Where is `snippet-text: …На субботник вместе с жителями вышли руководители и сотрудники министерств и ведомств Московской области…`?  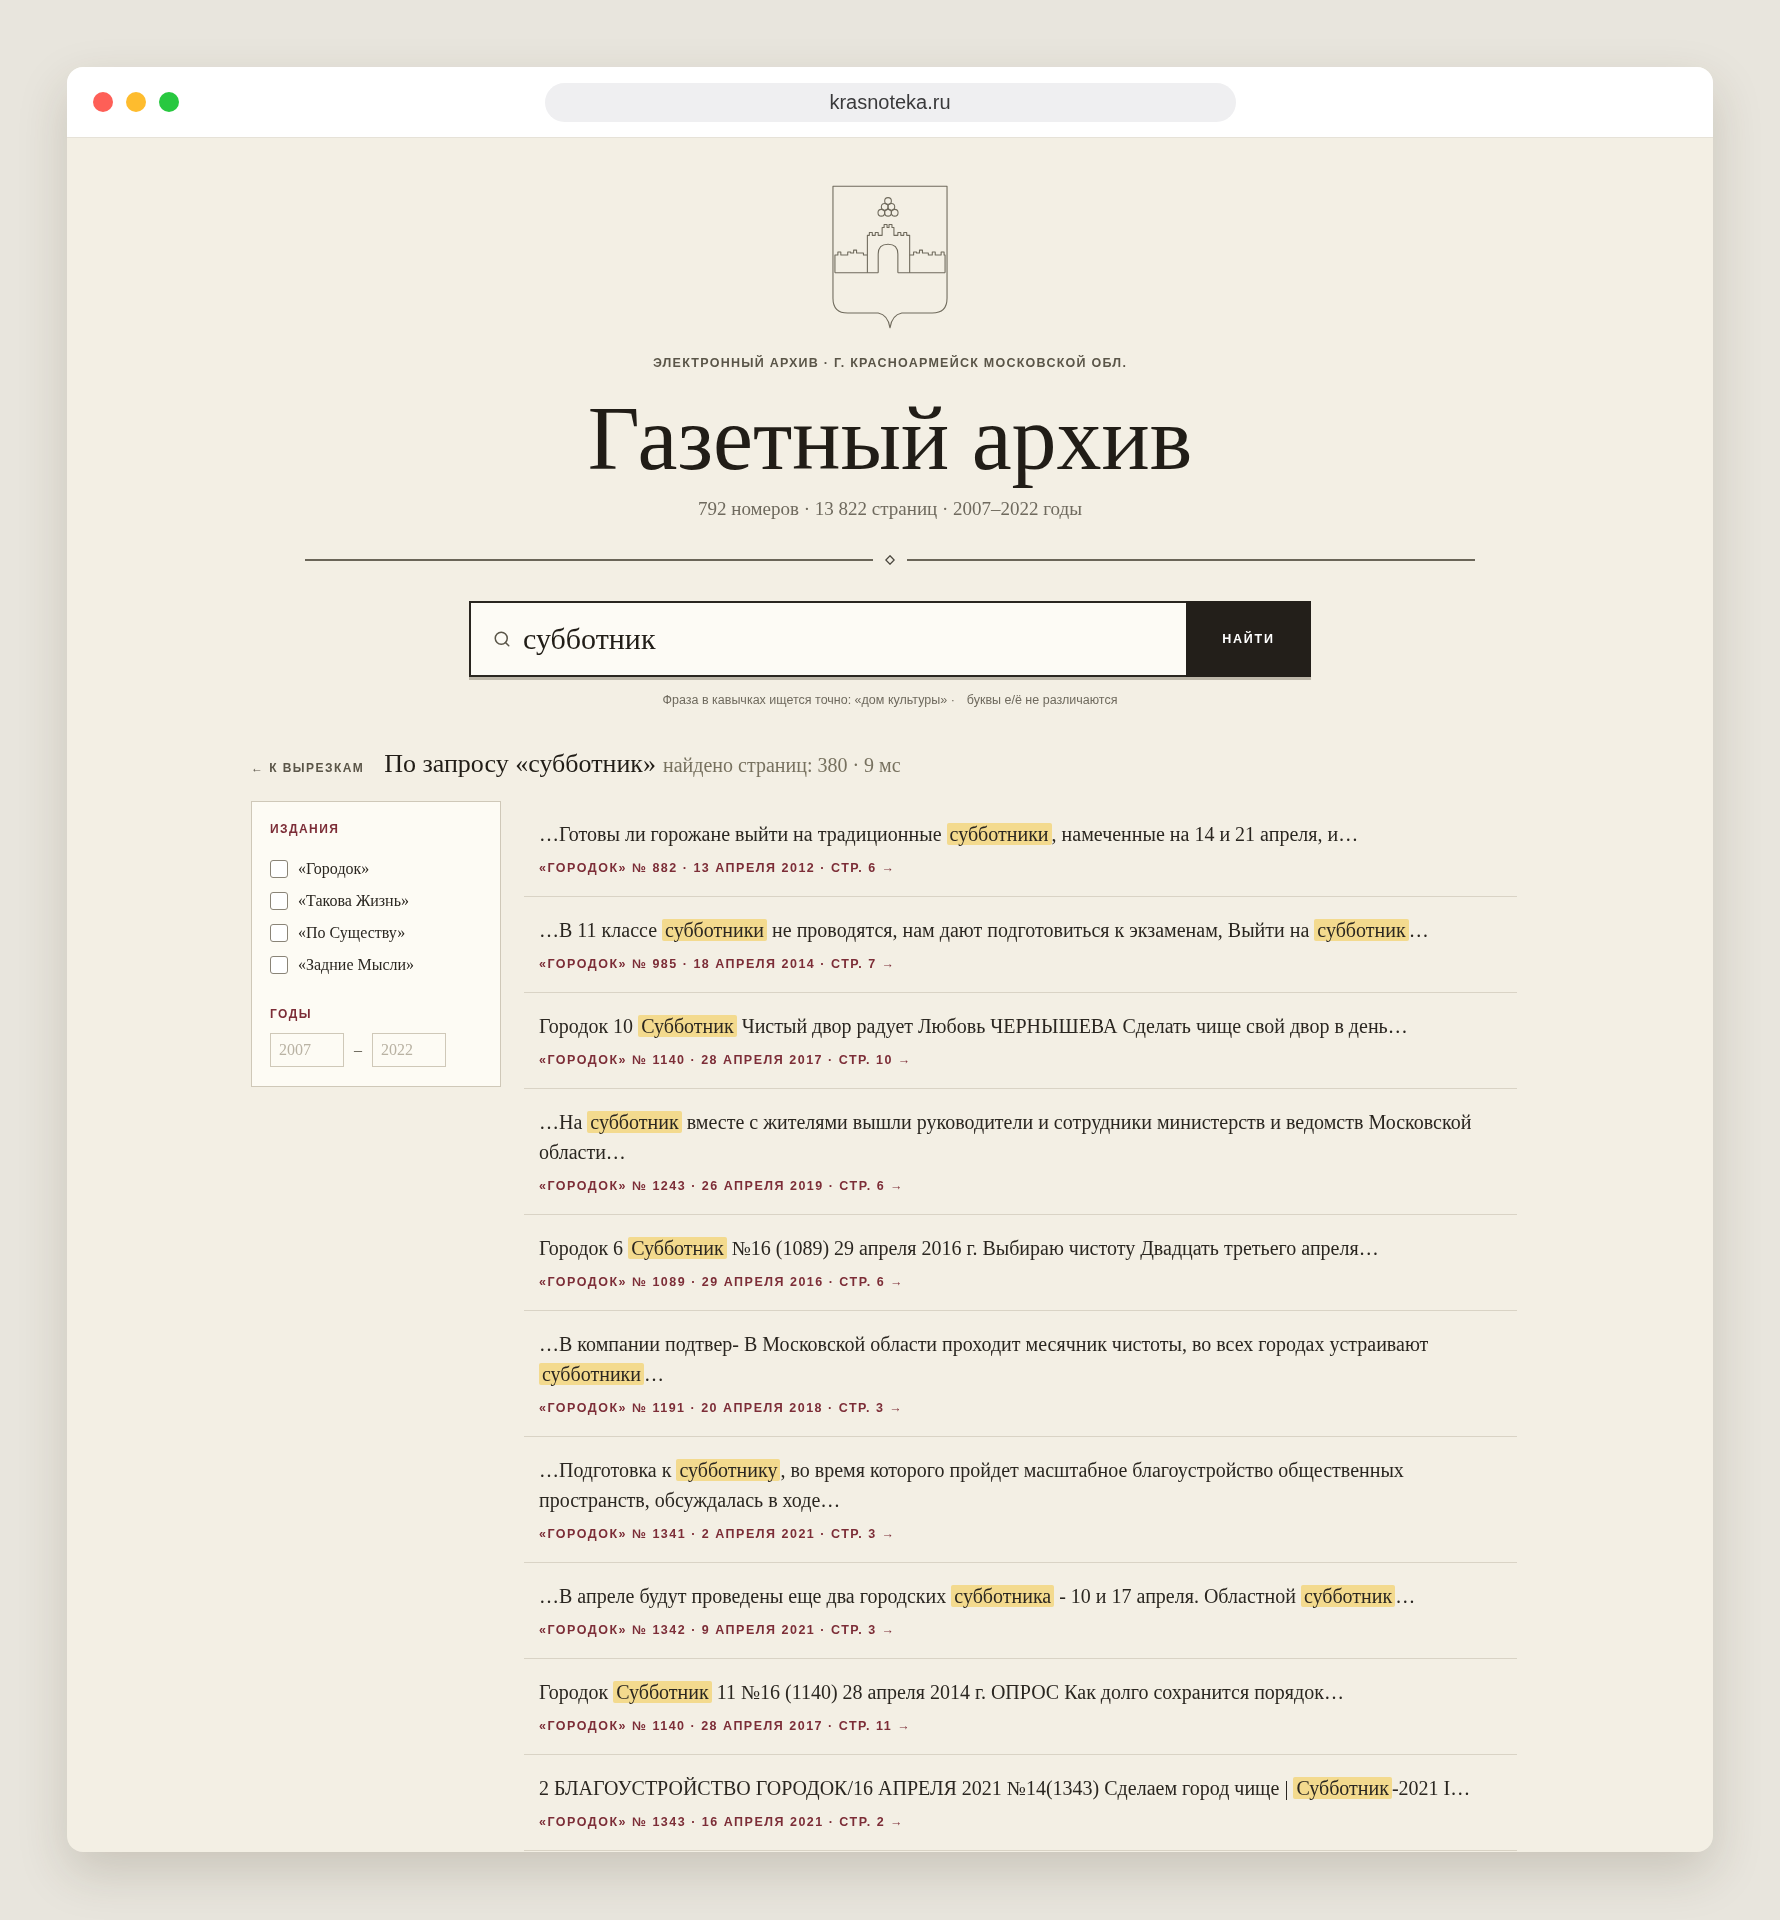 snippet-text: …На субботник вместе с жителями вышли руководители и сотрудники министерств и ведомств Московской области… is located at coordinates (1006, 1137).